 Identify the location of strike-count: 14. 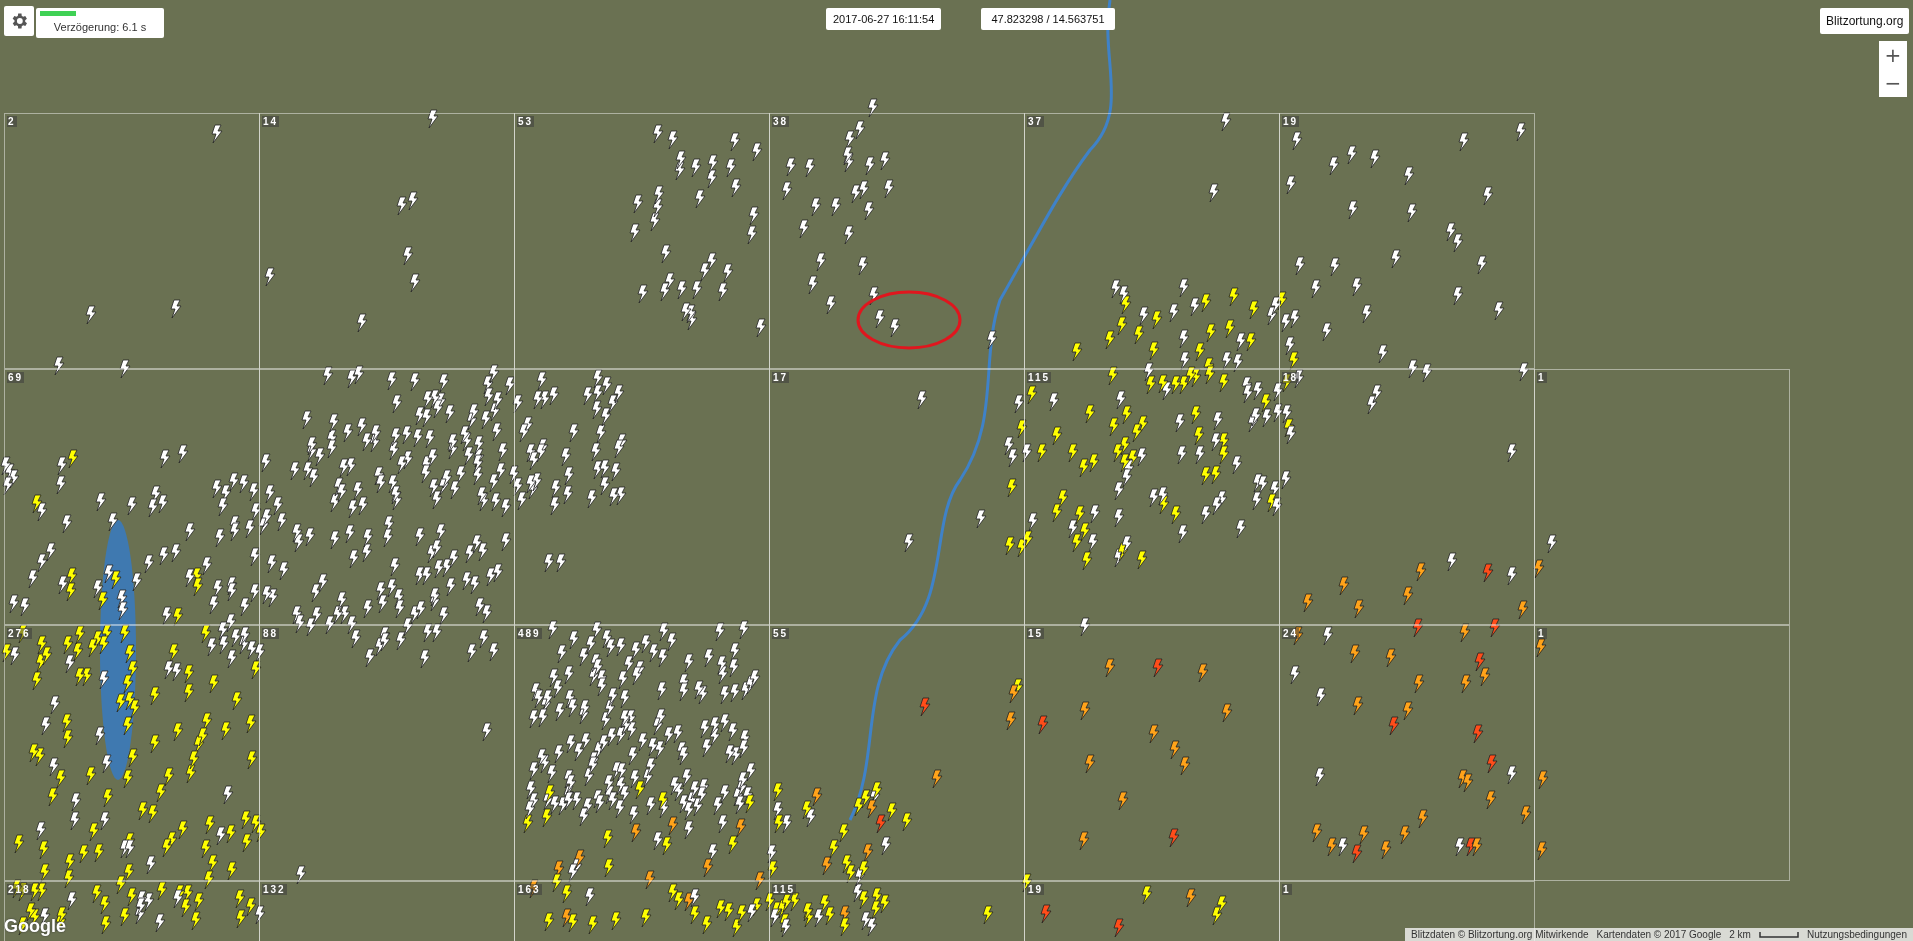
(271, 121).